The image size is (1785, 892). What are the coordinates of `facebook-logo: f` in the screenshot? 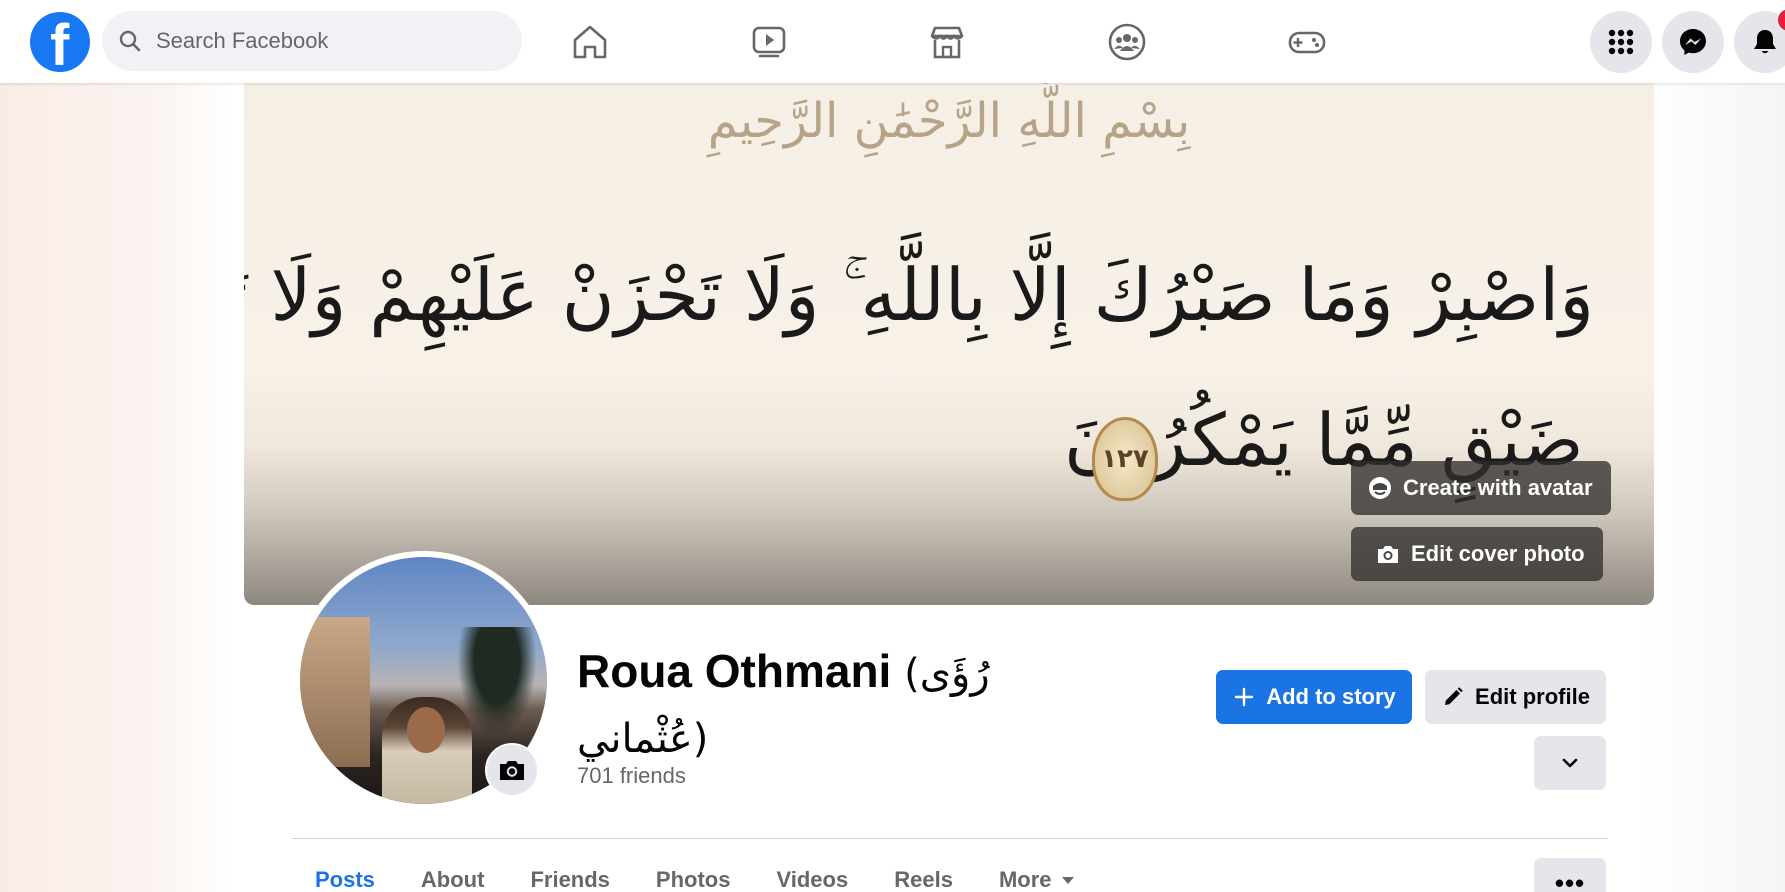 It's located at (60, 42).